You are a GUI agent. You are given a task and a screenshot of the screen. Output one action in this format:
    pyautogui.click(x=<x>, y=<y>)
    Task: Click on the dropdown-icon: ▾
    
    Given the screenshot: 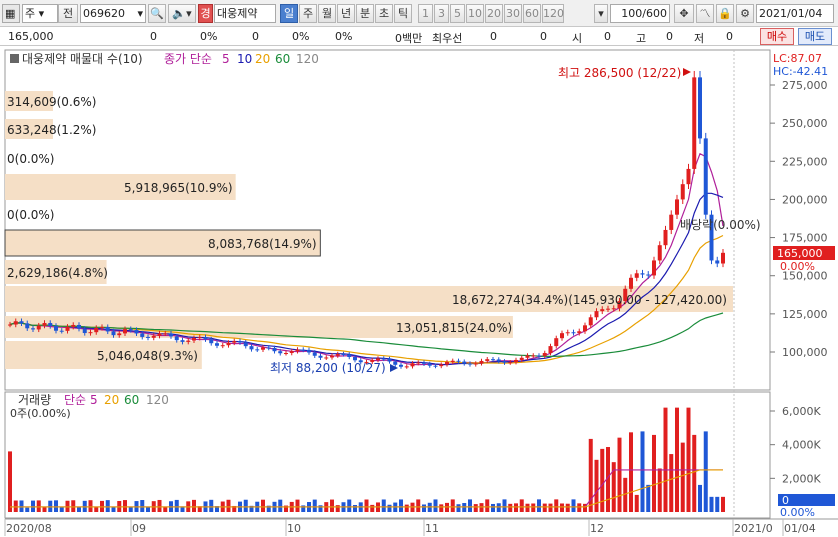 What is the action you would take?
    pyautogui.click(x=601, y=13)
    